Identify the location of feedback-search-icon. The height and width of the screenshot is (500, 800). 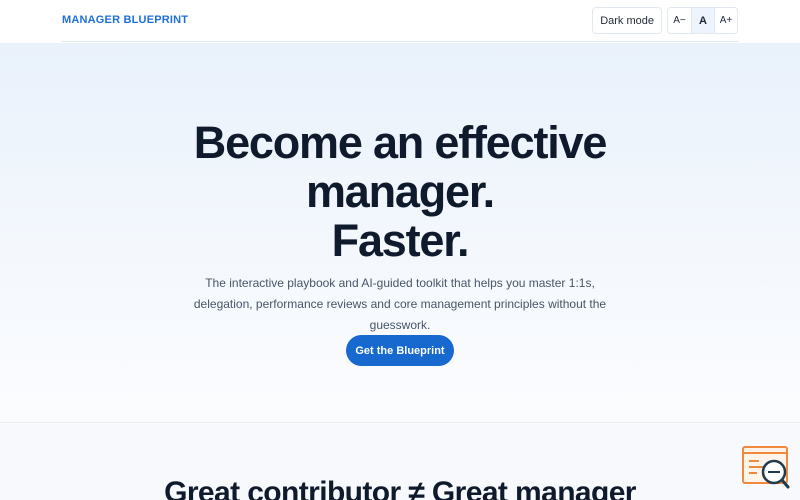
(766, 467).